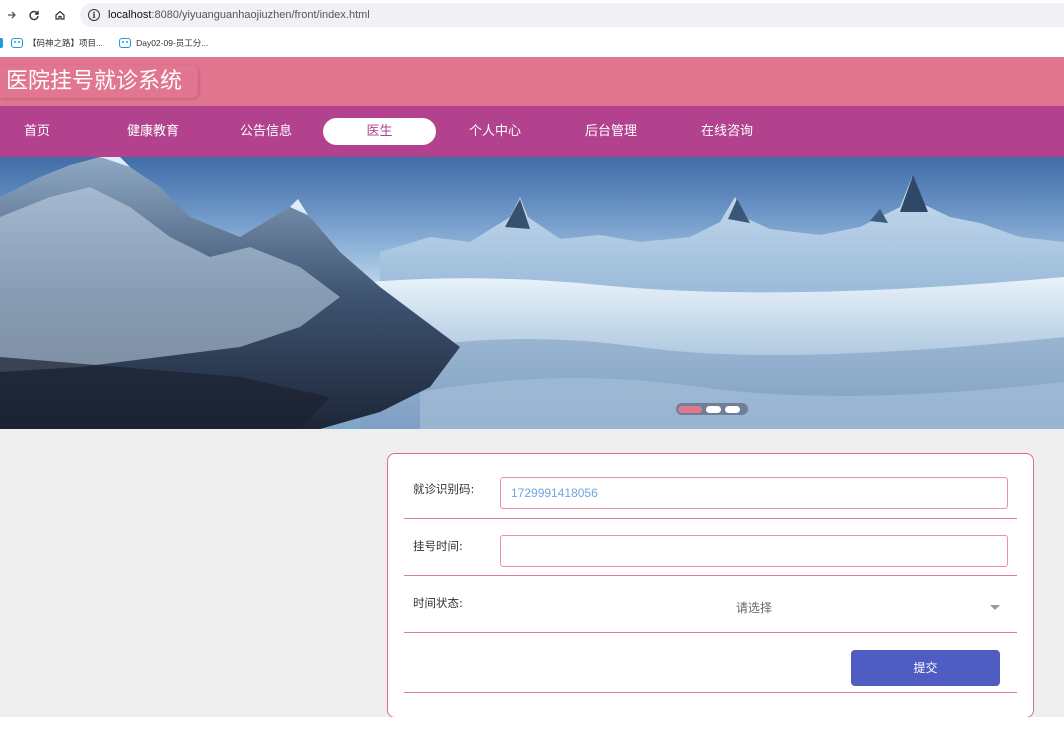 This screenshot has width=1064, height=734. I want to click on nav-admin: 后台管理, so click(611, 131).